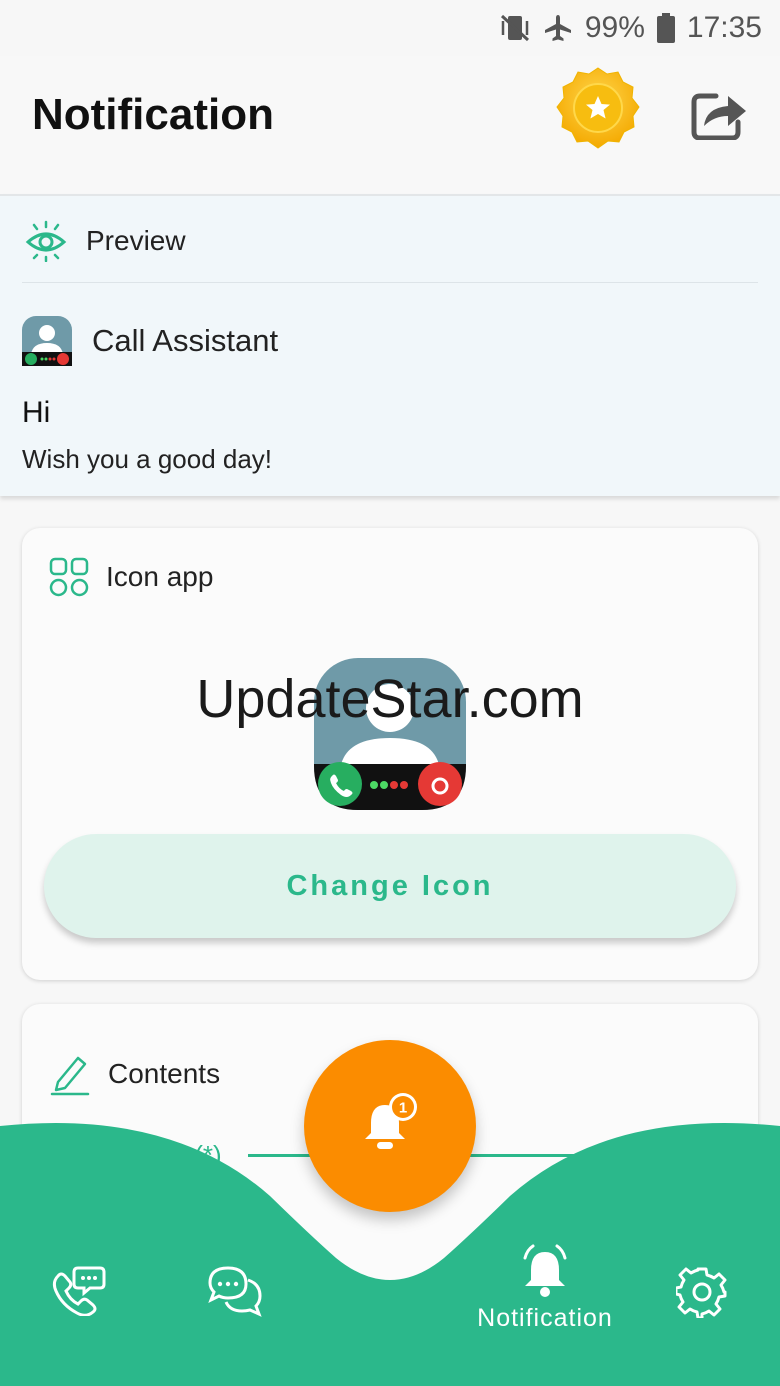 The width and height of the screenshot is (780, 1386). I want to click on nav-item-calls, so click(78, 1290).